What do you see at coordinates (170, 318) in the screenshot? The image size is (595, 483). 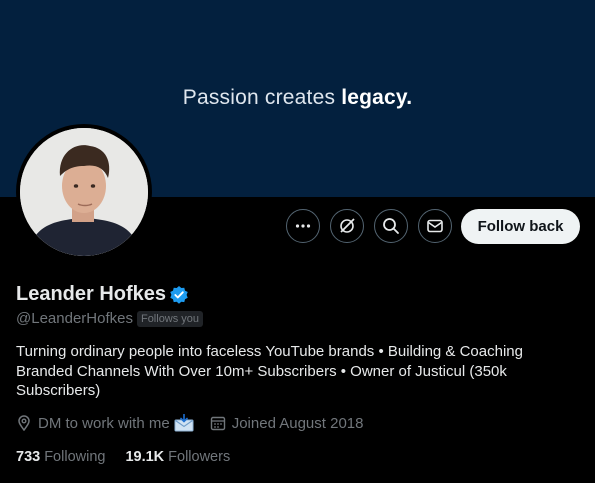 I see `follows-you-badge: Follows you` at bounding box center [170, 318].